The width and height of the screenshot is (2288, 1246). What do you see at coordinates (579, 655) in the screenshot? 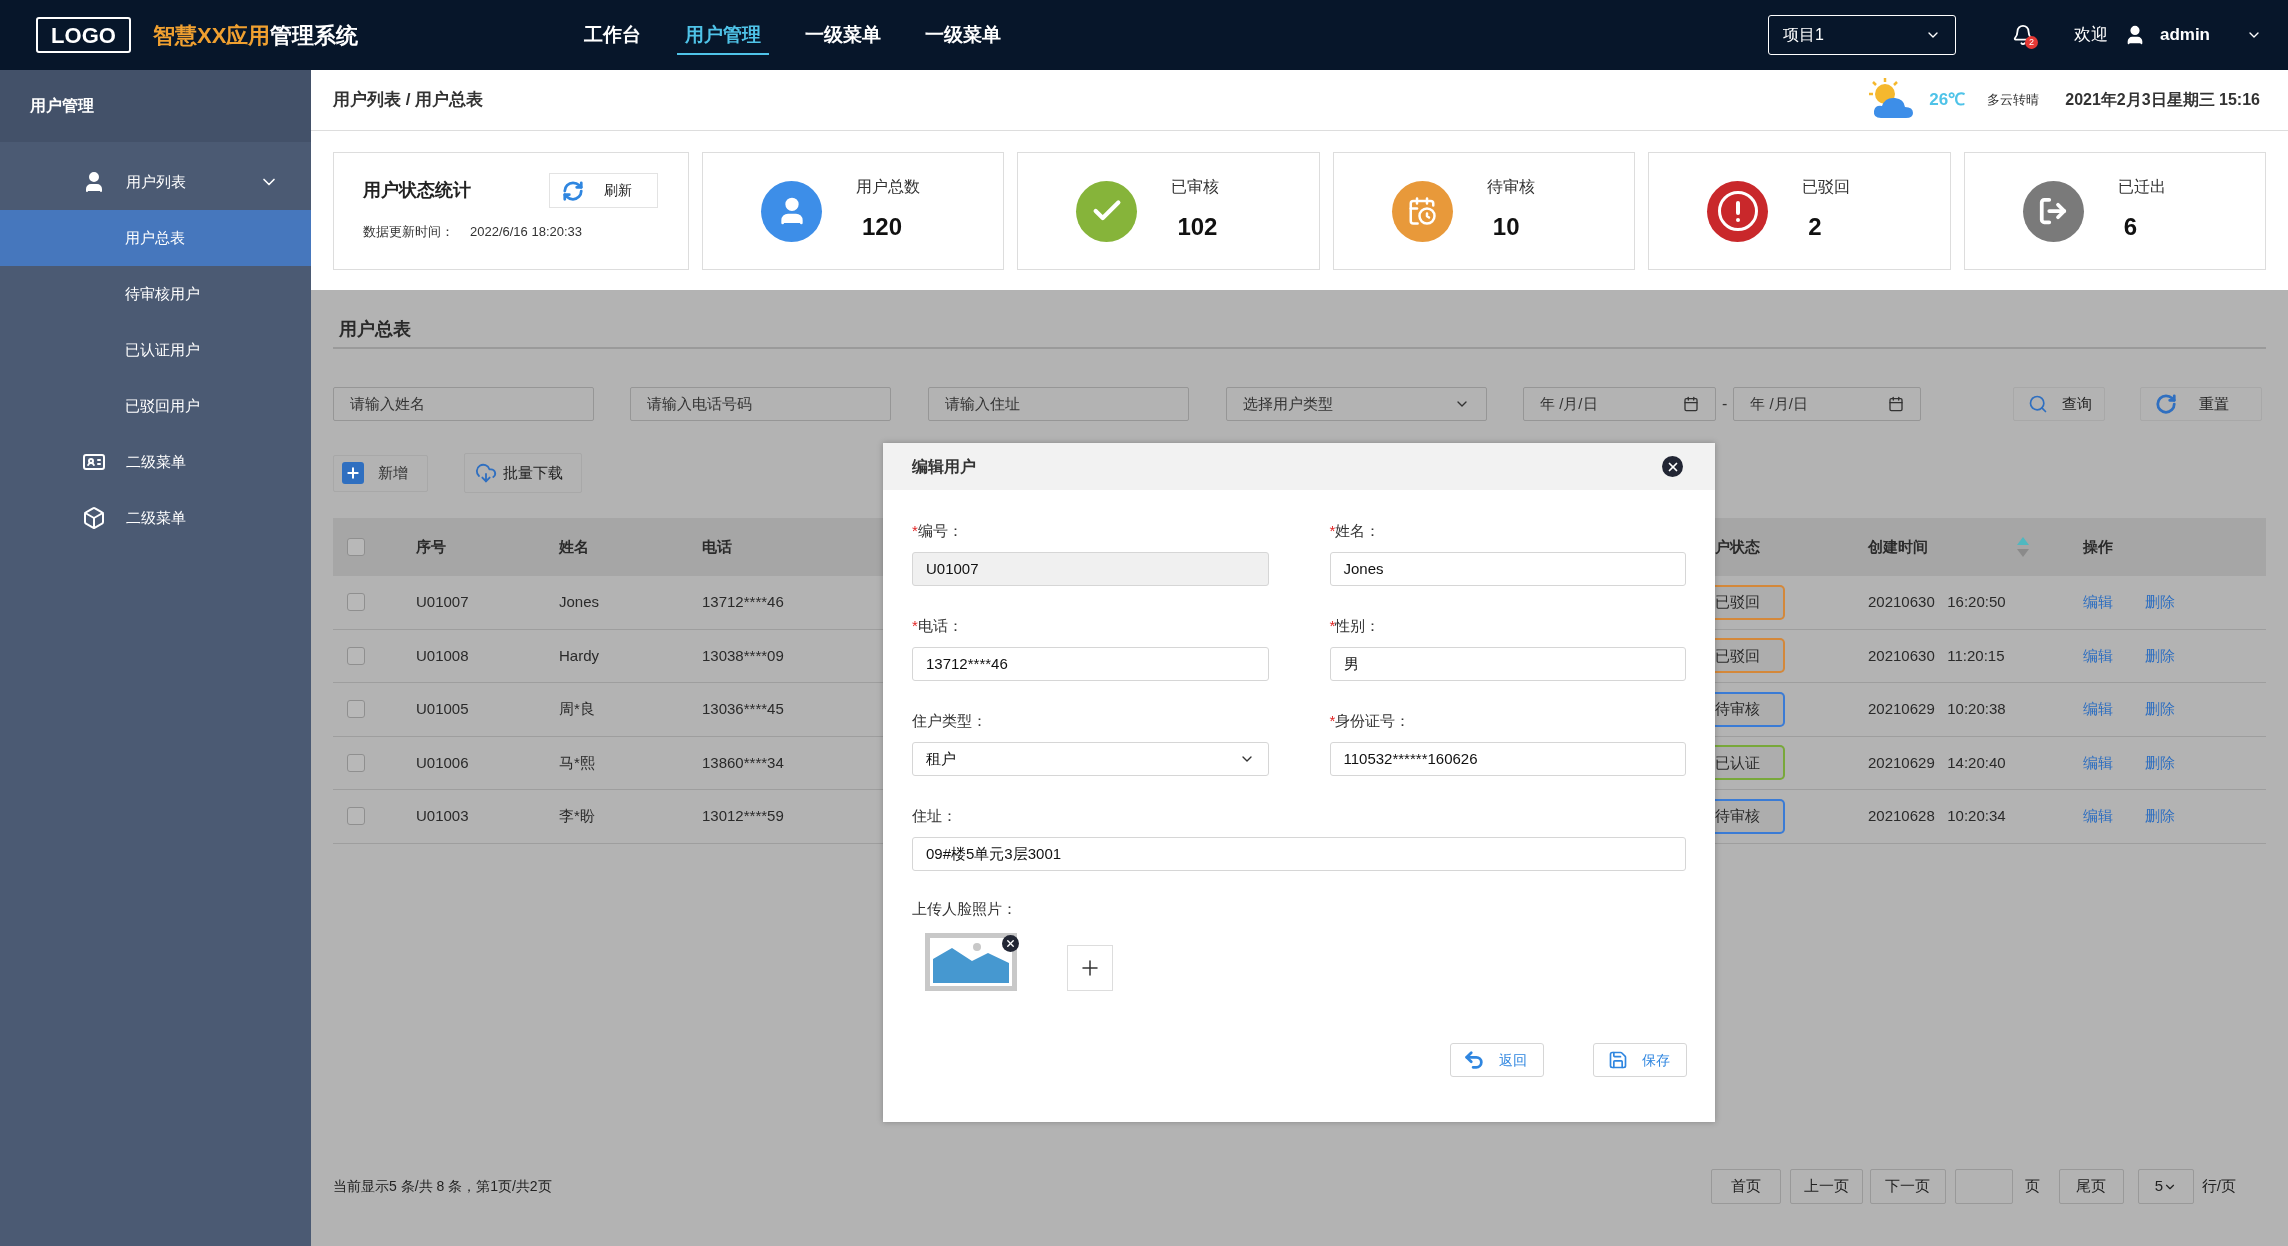
I see `table-cell: Hardy` at bounding box center [579, 655].